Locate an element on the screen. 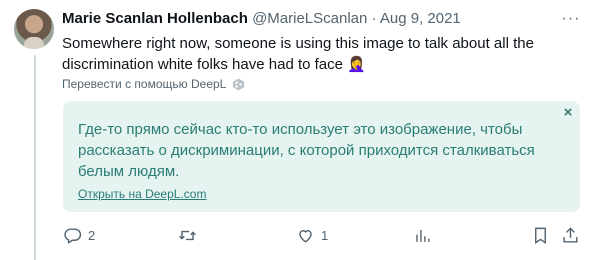  share-button is located at coordinates (570, 235).